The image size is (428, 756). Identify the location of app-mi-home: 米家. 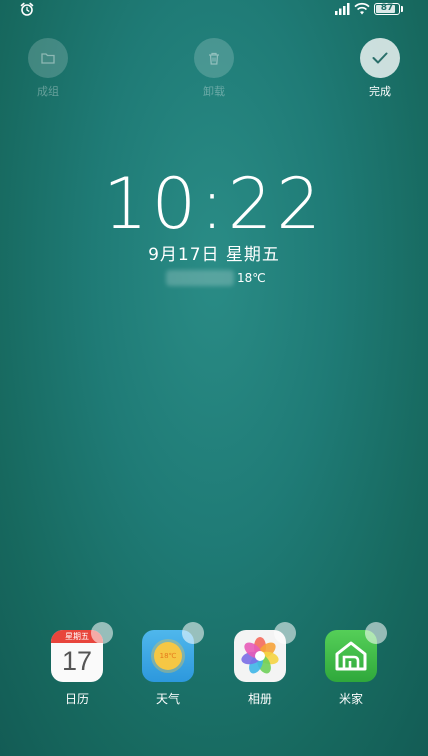
(355, 664).